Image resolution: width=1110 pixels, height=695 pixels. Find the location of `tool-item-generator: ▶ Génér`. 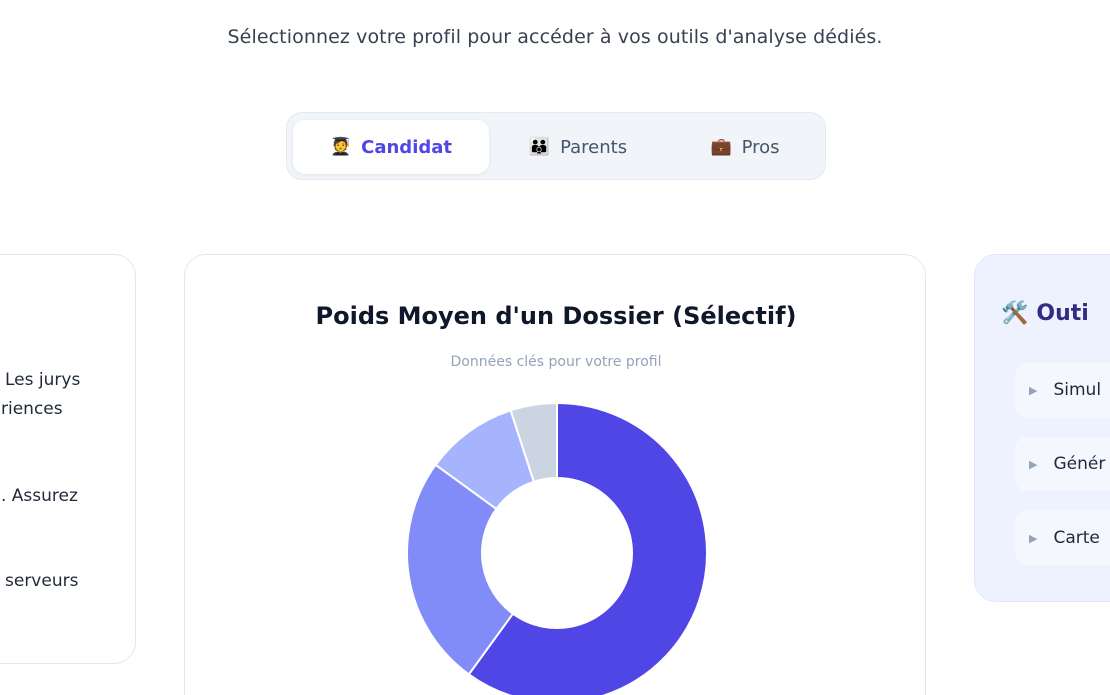

tool-item-generator: ▶ Génér is located at coordinates (1062, 464).